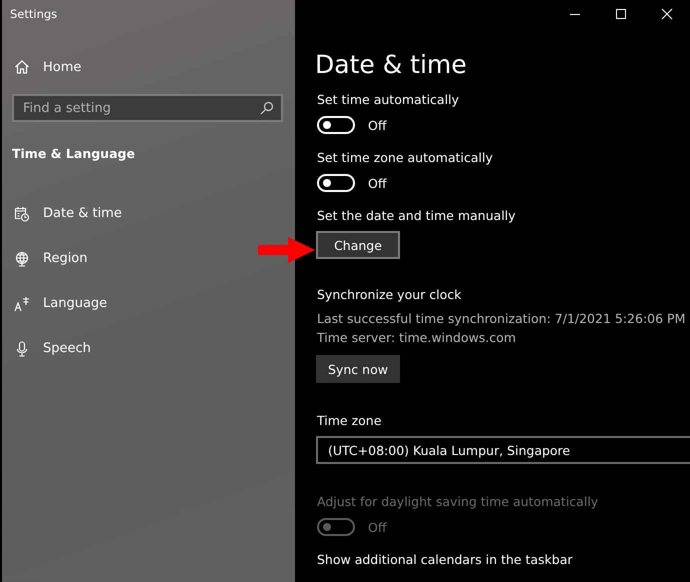 The height and width of the screenshot is (582, 690). Describe the element at coordinates (22, 214) in the screenshot. I see `calendar-clock-icon` at that location.